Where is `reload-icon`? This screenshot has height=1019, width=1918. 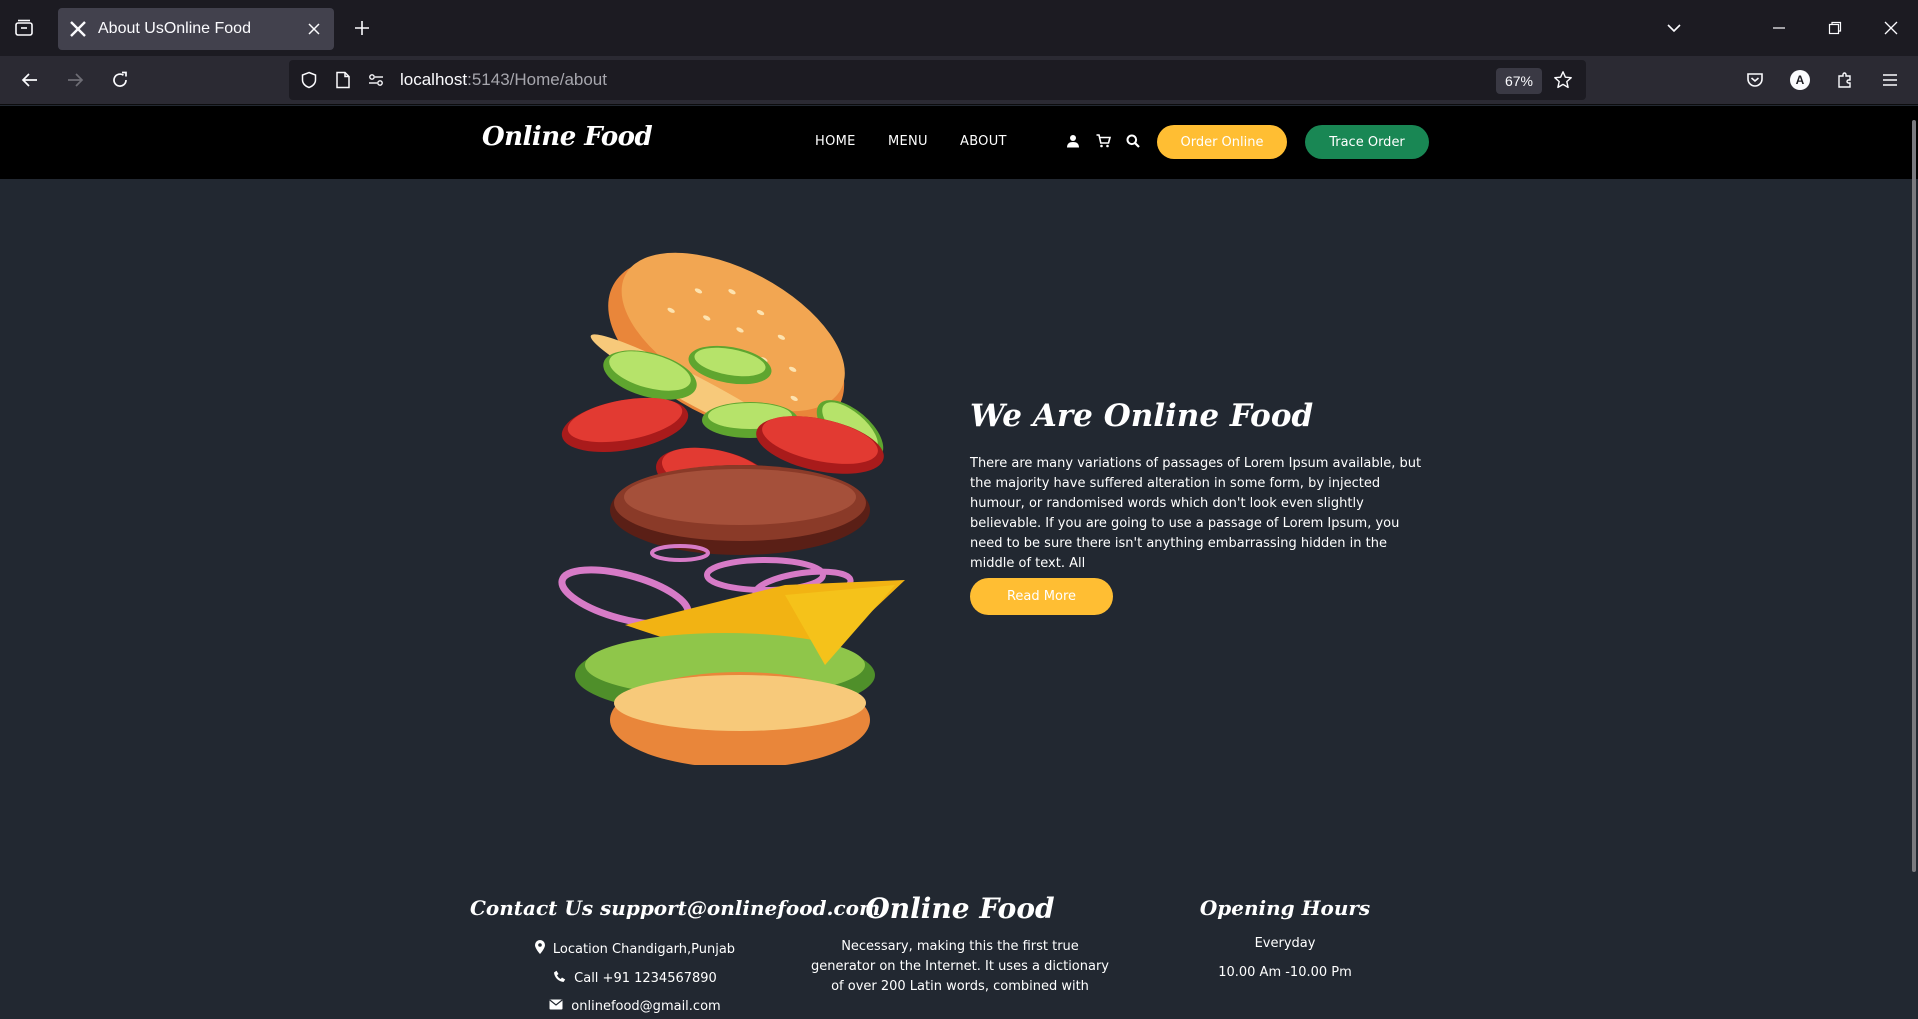
reload-icon is located at coordinates (120, 80).